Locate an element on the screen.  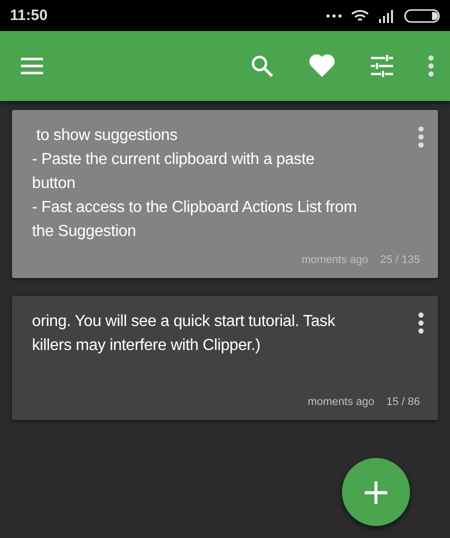
note-text: killers may interfere with Clipper.) is located at coordinates (147, 346).